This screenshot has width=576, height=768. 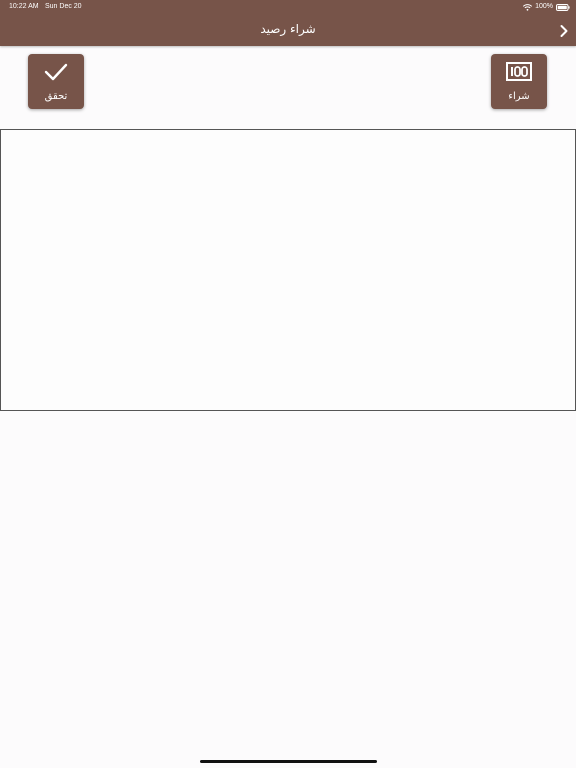 I want to click on home-indicator, so click(x=288, y=761).